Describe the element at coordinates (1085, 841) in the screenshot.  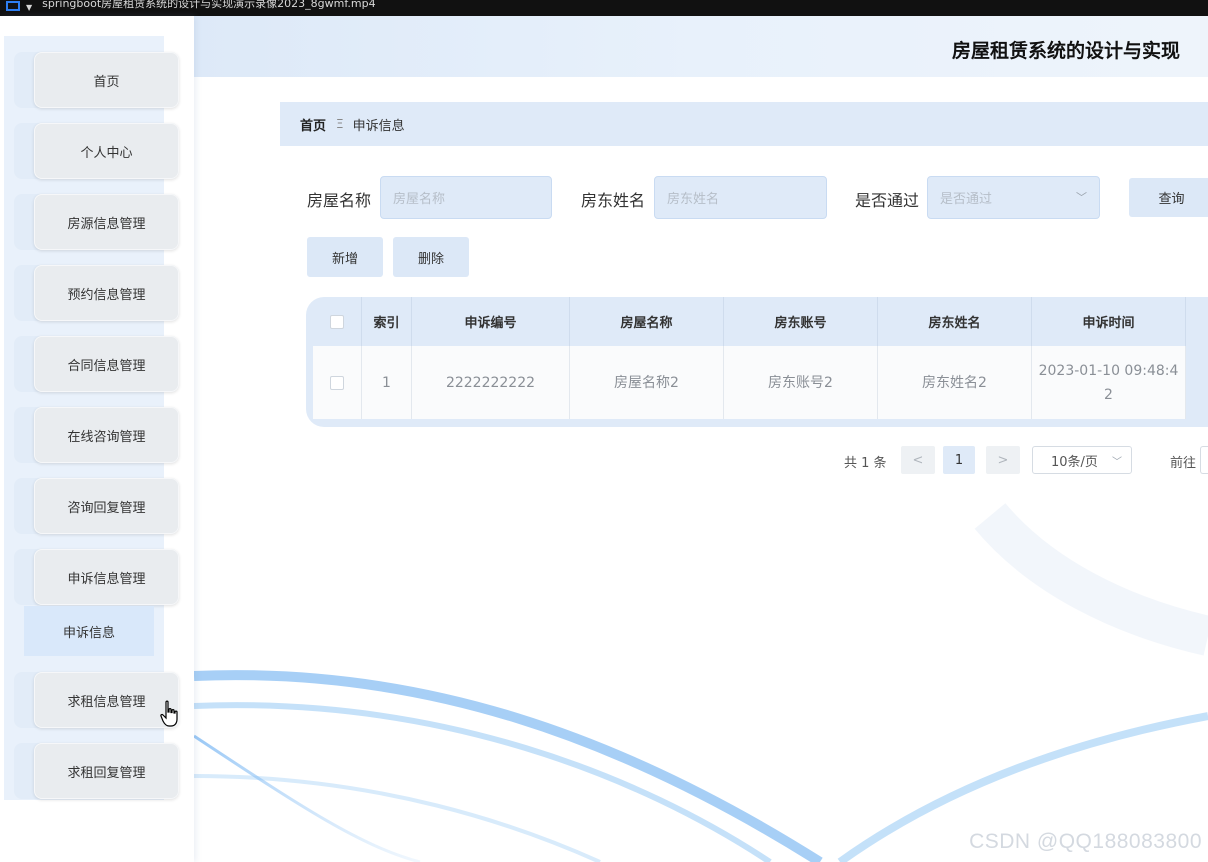
I see `watermark: CSDN @QQ188083800` at that location.